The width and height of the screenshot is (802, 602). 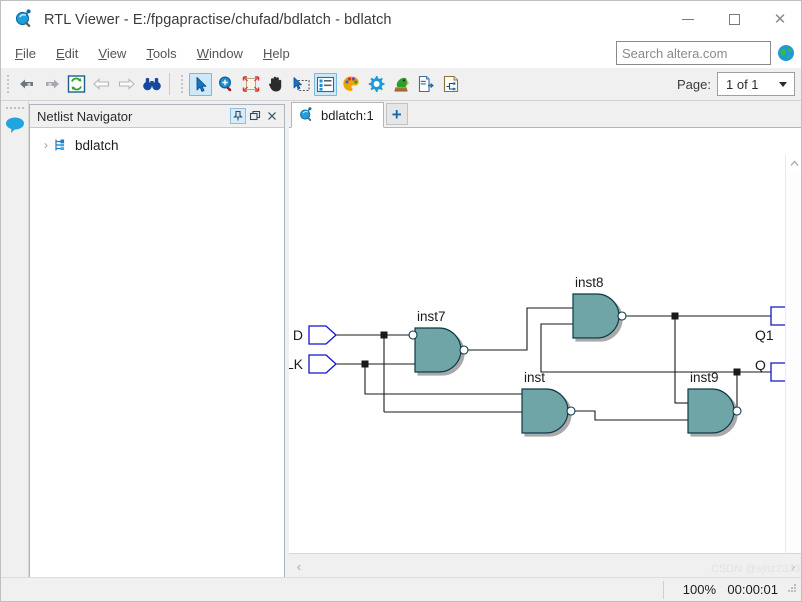 What do you see at coordinates (157, 145) in the screenshot?
I see `tree-item-bdlatch: › bdlatch` at bounding box center [157, 145].